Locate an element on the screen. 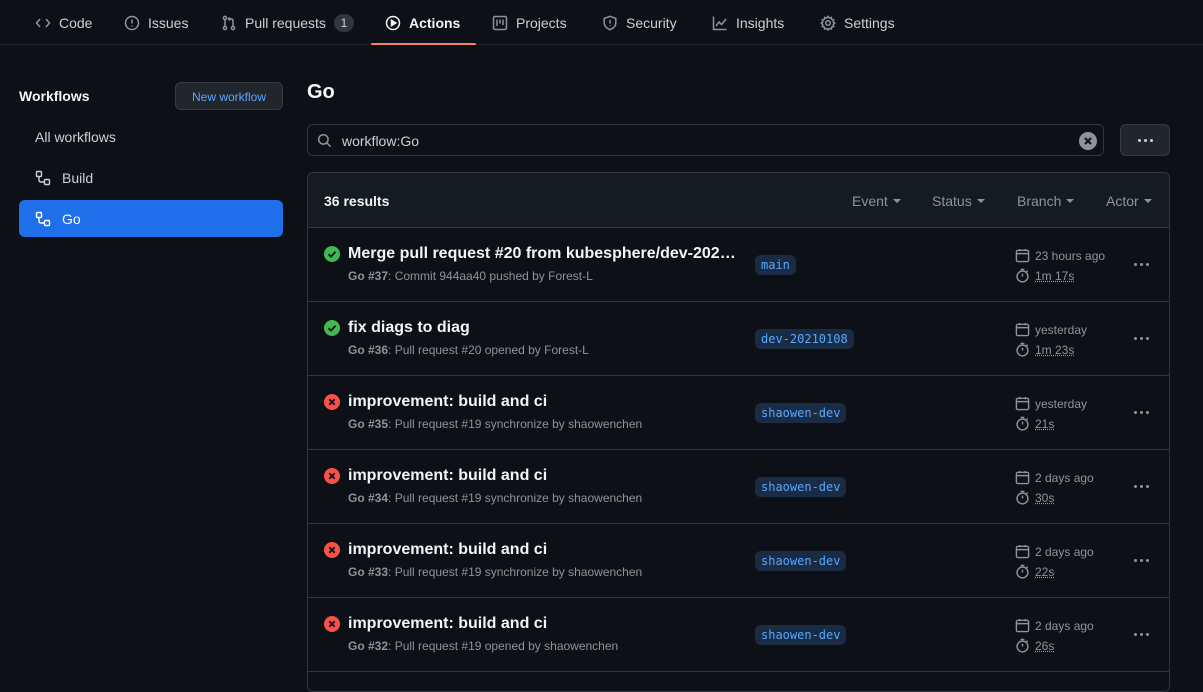 Image resolution: width=1203 pixels, height=692 pixels. tab-issues: Issues is located at coordinates (156, 22).